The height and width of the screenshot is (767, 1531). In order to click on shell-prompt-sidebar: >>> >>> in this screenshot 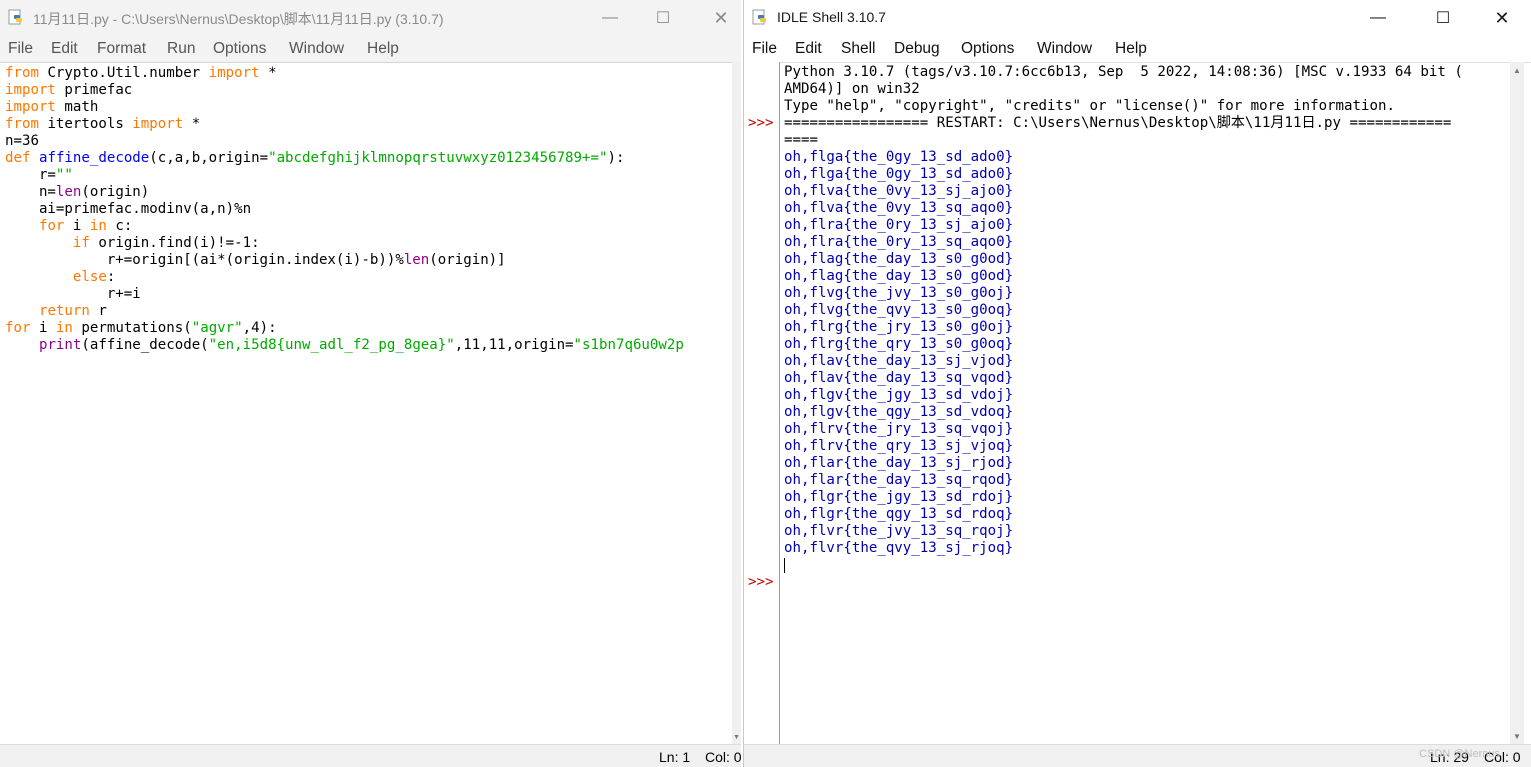, I will do `click(762, 403)`.